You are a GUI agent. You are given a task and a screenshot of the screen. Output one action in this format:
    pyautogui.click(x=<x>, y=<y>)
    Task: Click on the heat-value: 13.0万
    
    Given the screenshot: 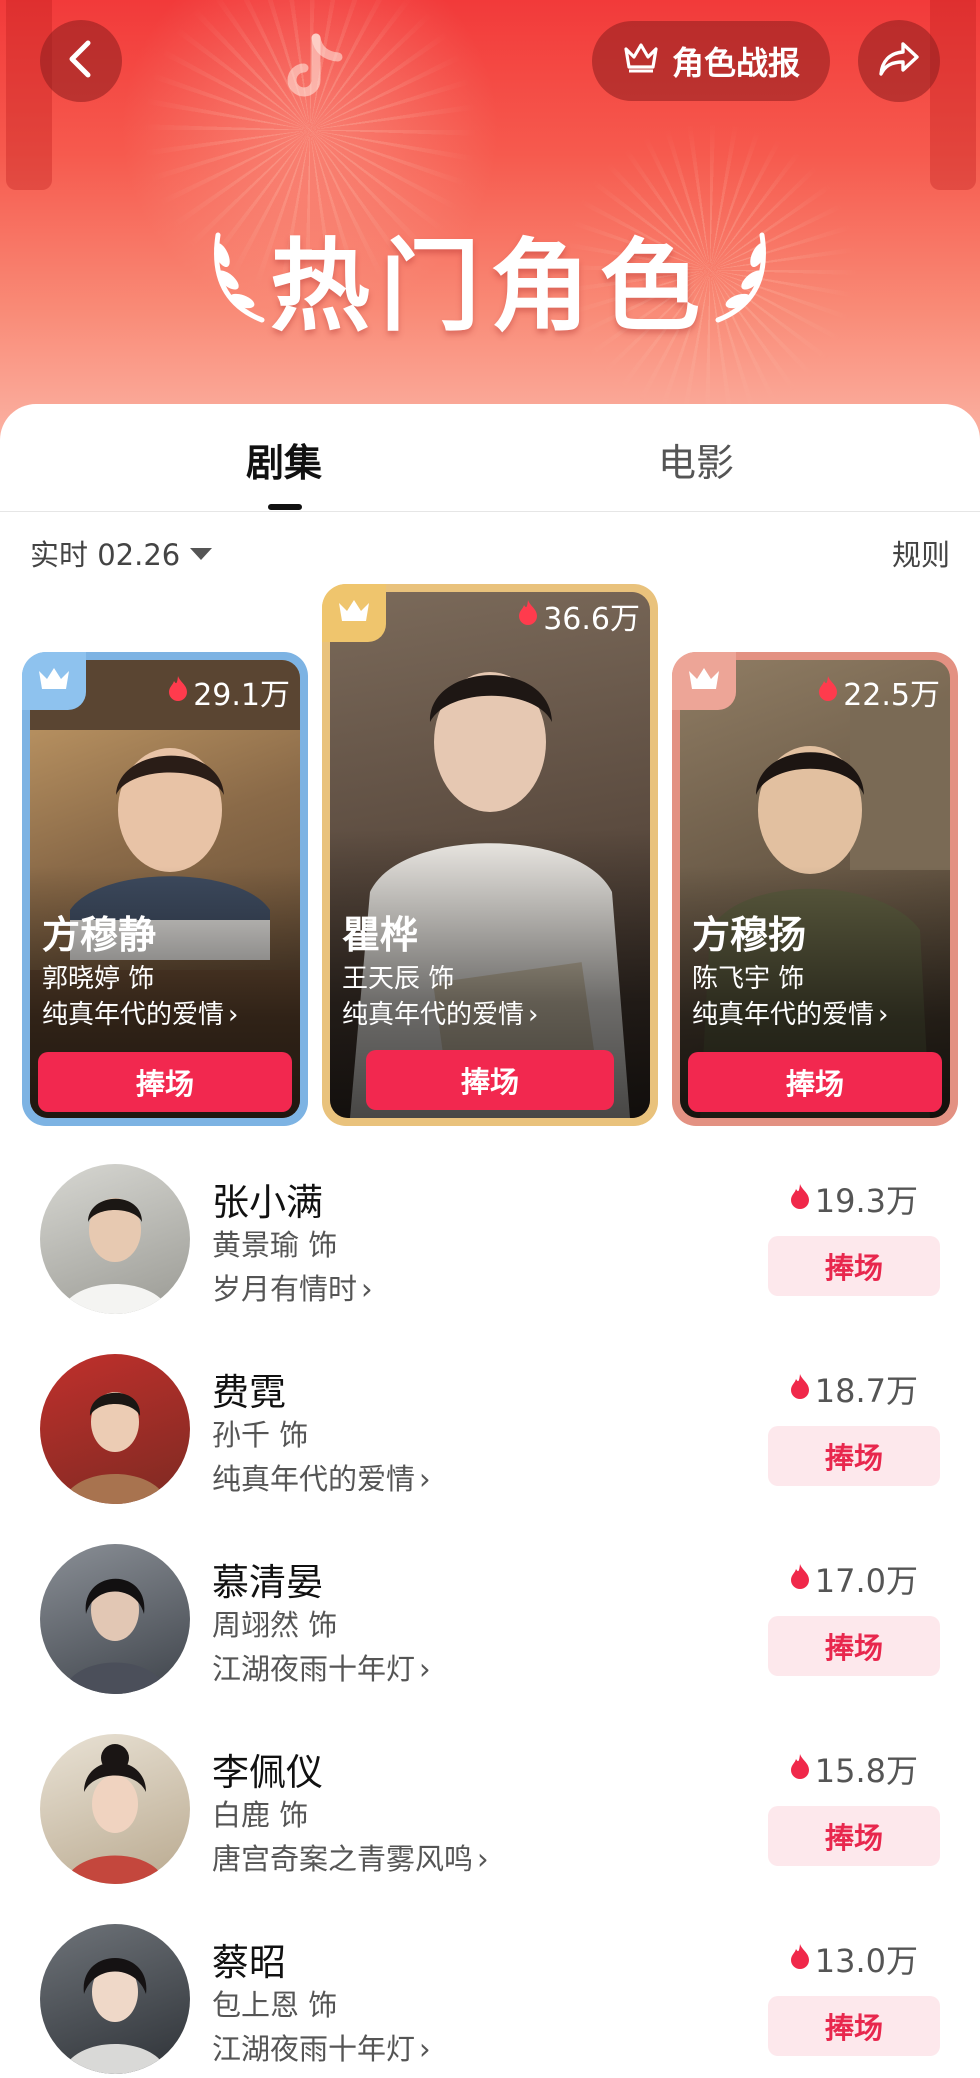 What is the action you would take?
    pyautogui.click(x=866, y=1961)
    